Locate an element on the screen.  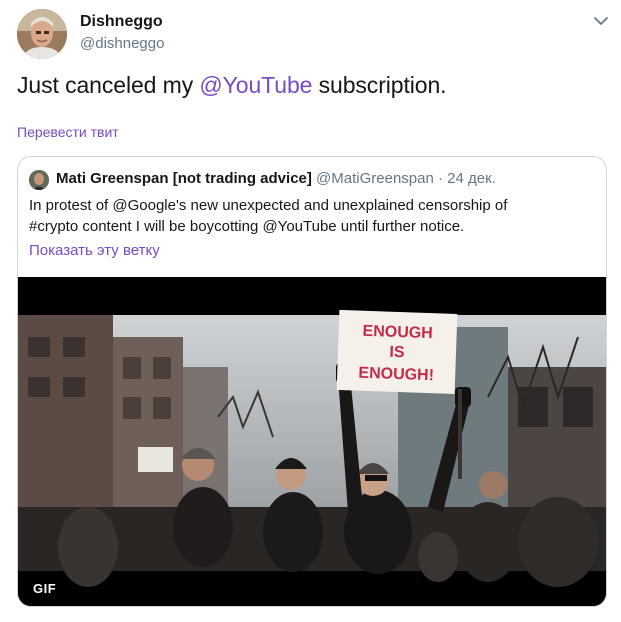
quoted-author-handle: @MatiGreenspan is located at coordinates (375, 178).